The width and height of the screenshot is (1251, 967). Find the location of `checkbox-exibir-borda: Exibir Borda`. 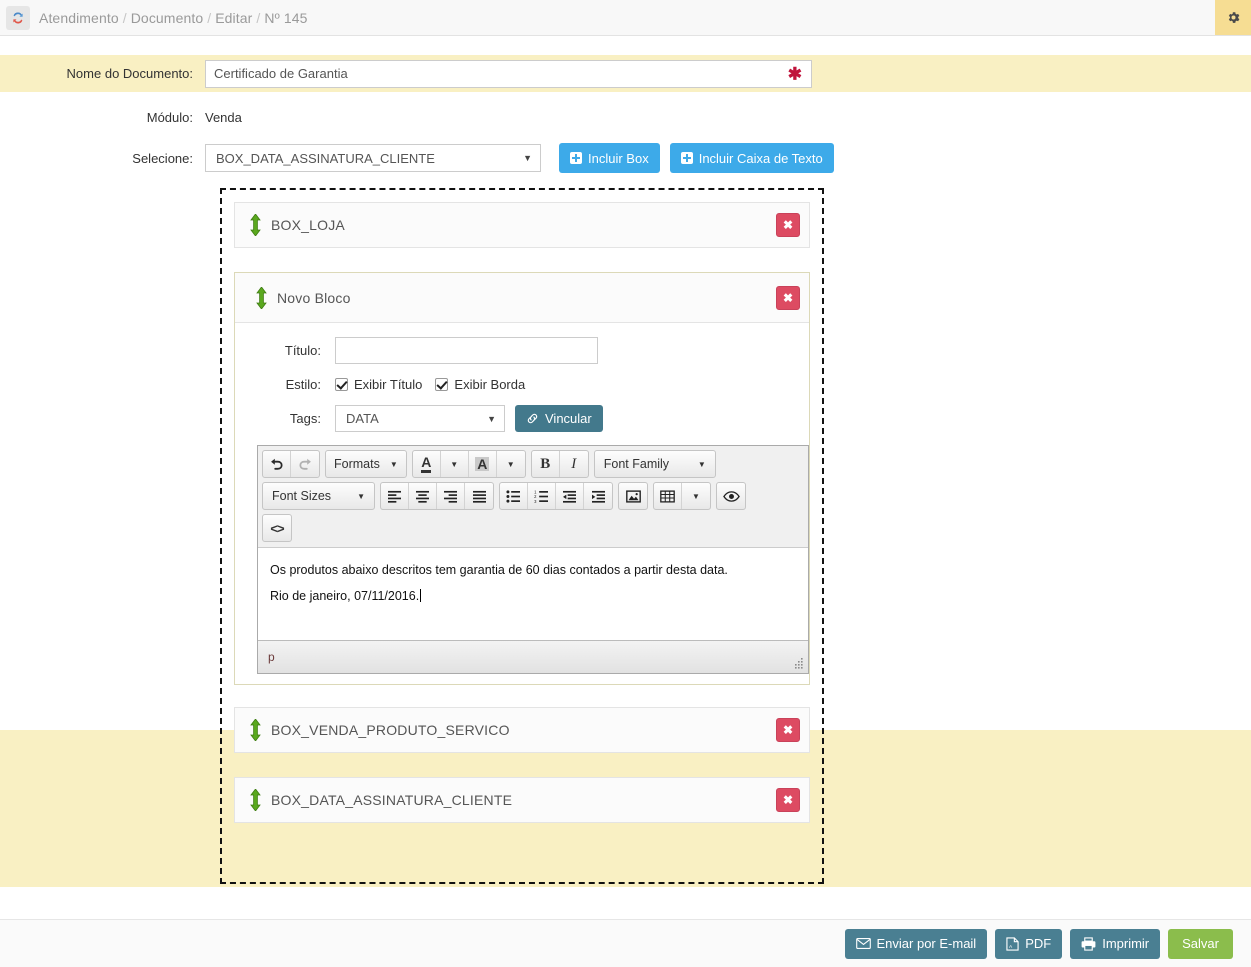

checkbox-exibir-borda: Exibir Borda is located at coordinates (480, 384).